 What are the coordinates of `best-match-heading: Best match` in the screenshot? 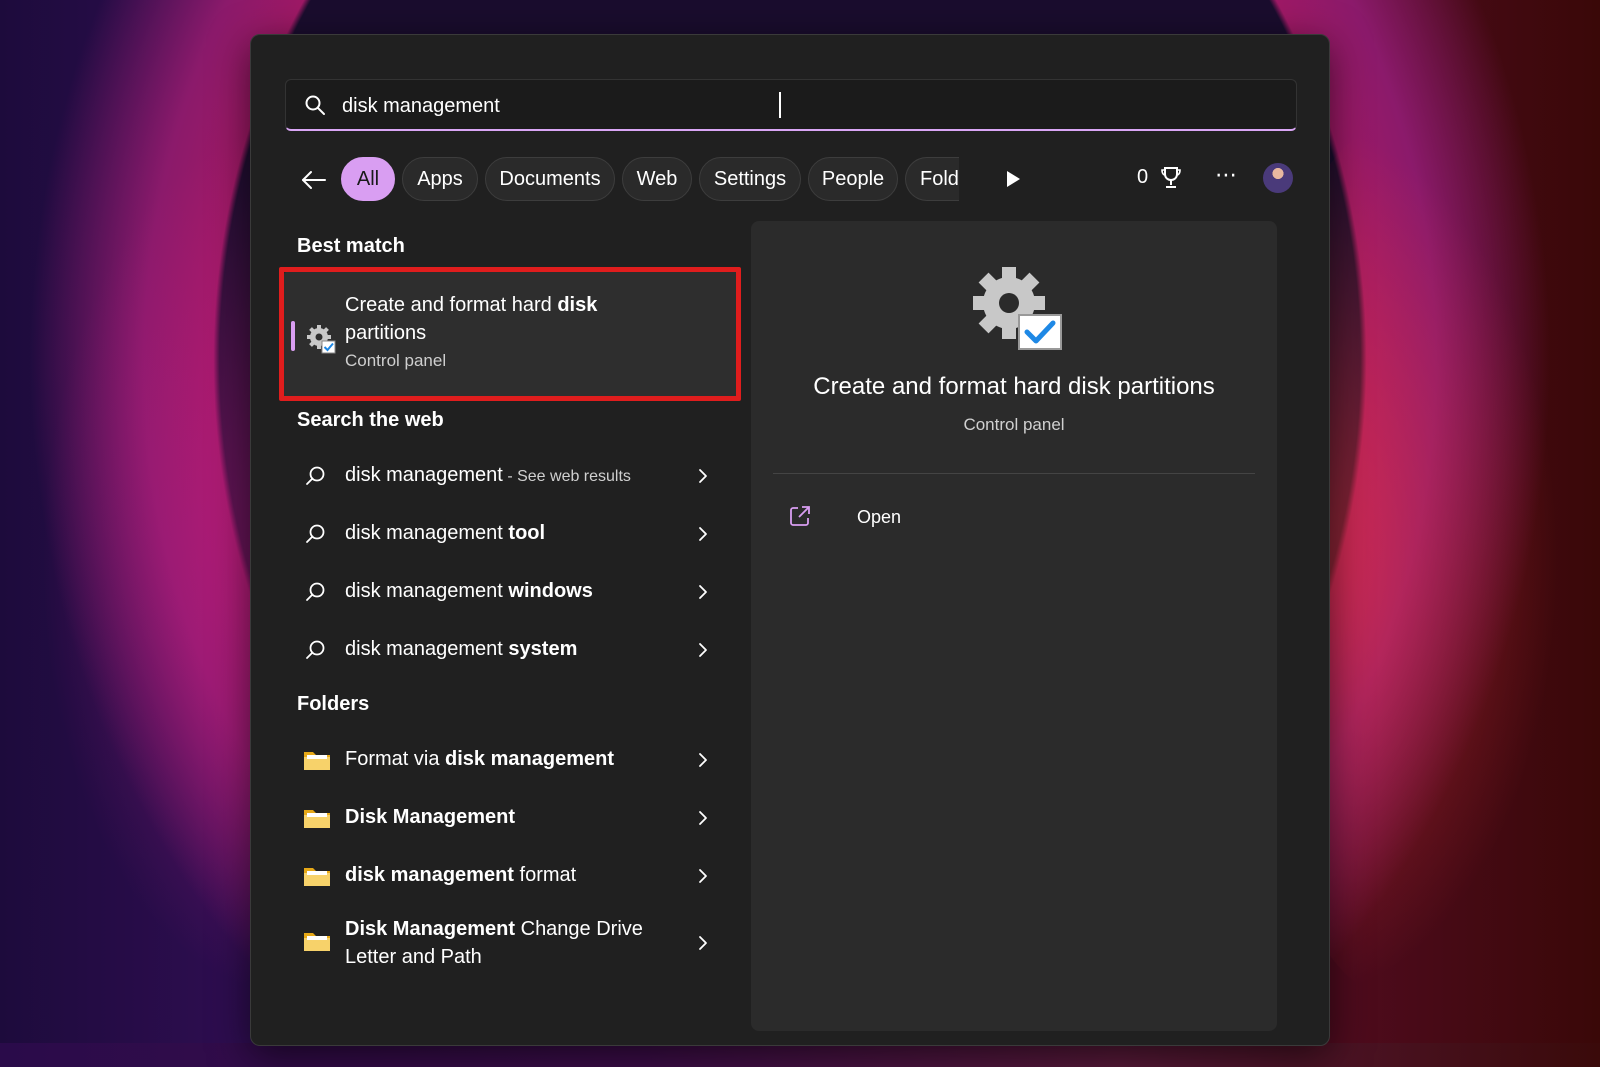 It's located at (351, 246).